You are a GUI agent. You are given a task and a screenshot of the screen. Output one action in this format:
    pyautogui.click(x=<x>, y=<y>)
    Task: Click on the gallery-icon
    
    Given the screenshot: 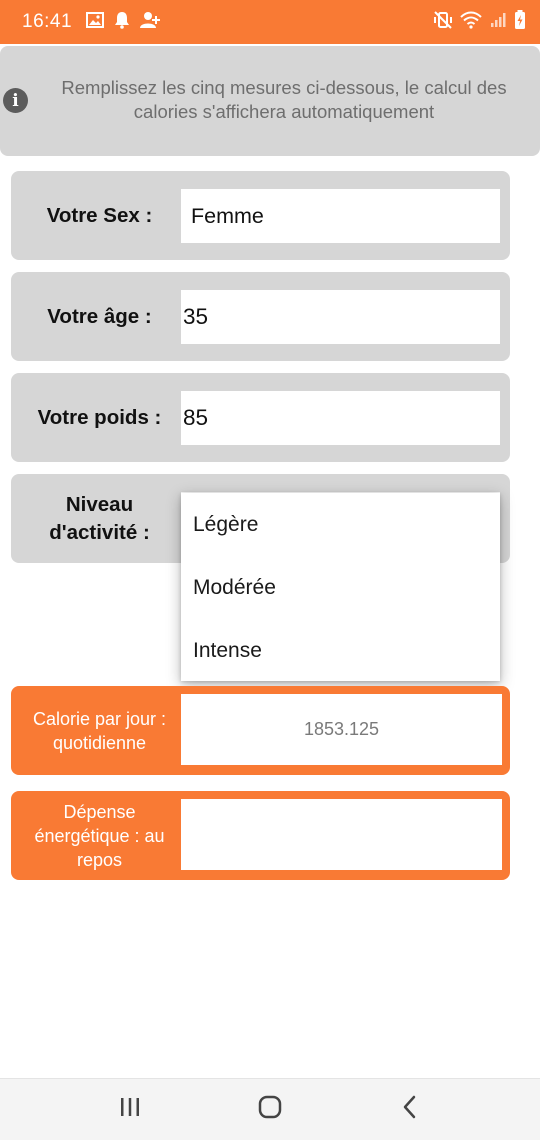 What is the action you would take?
    pyautogui.click(x=95, y=22)
    